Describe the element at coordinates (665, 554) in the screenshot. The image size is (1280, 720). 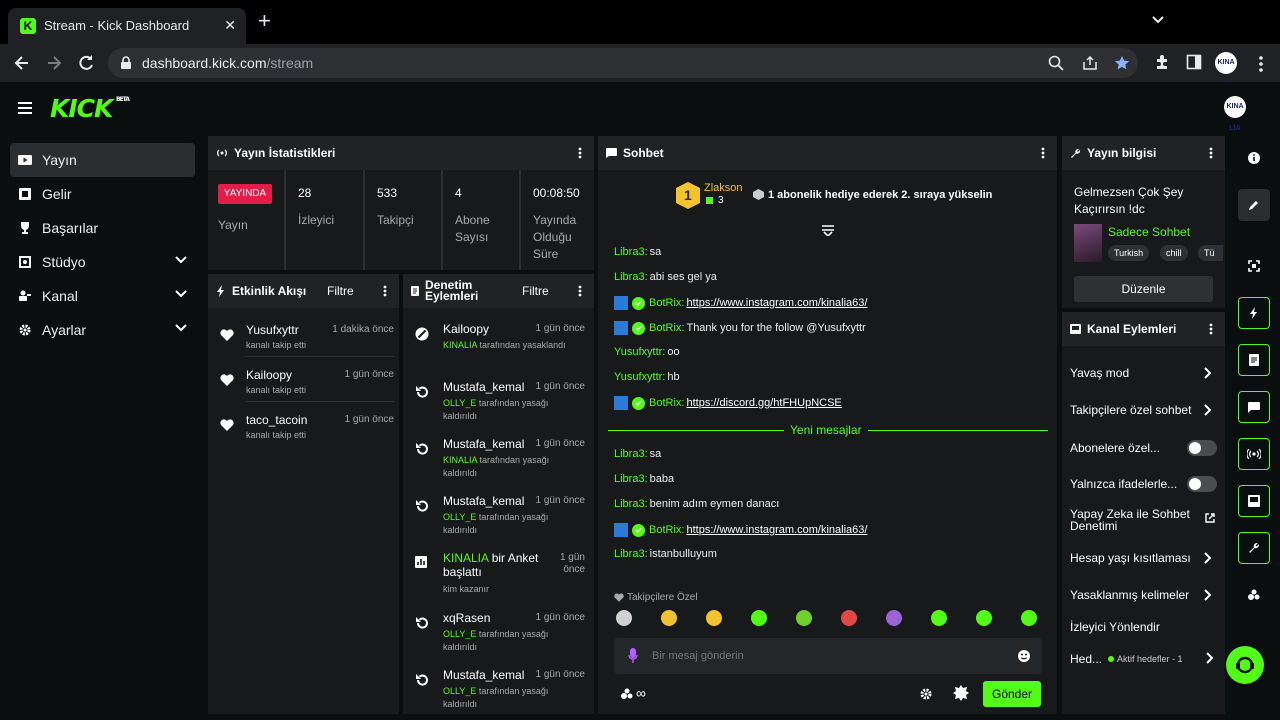
I see `chat-message: Libra3: istanbulluyum` at that location.